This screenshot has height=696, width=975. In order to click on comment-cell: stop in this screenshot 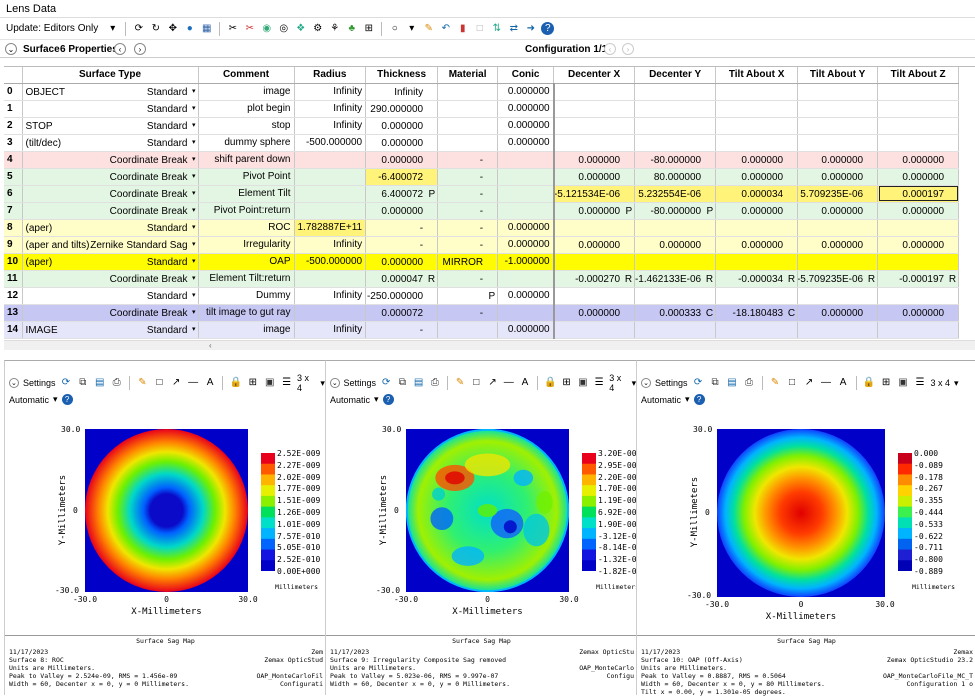, I will do `click(246, 126)`.